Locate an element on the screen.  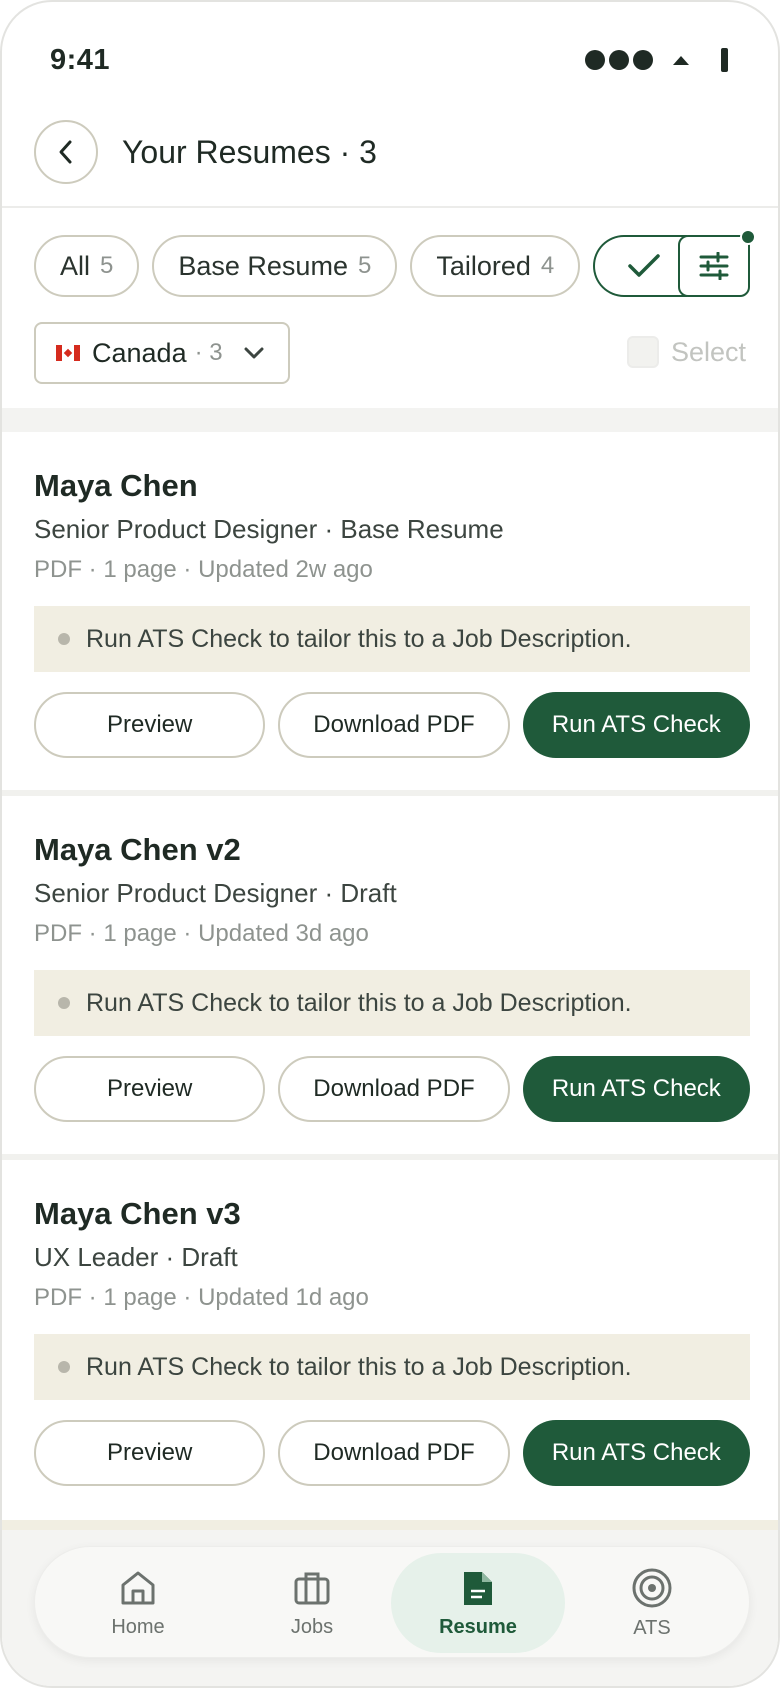
status-time: 9:41 is located at coordinates (80, 60).